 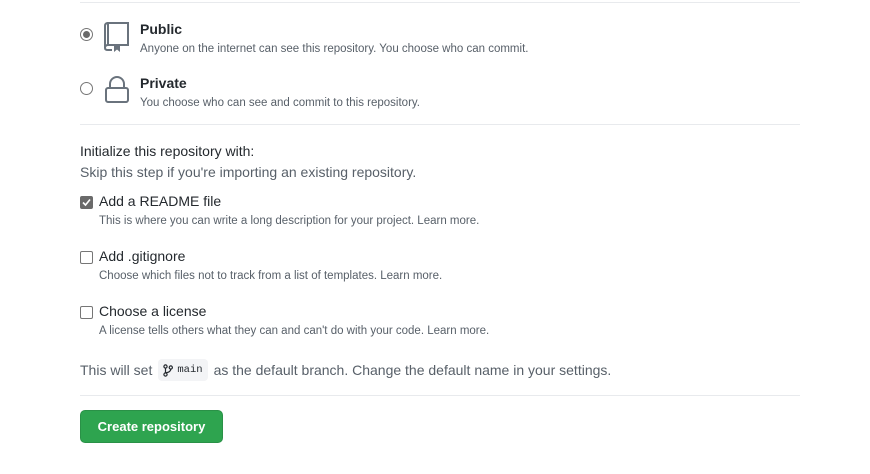 I want to click on create-repository-button: Create repository, so click(x=151, y=426).